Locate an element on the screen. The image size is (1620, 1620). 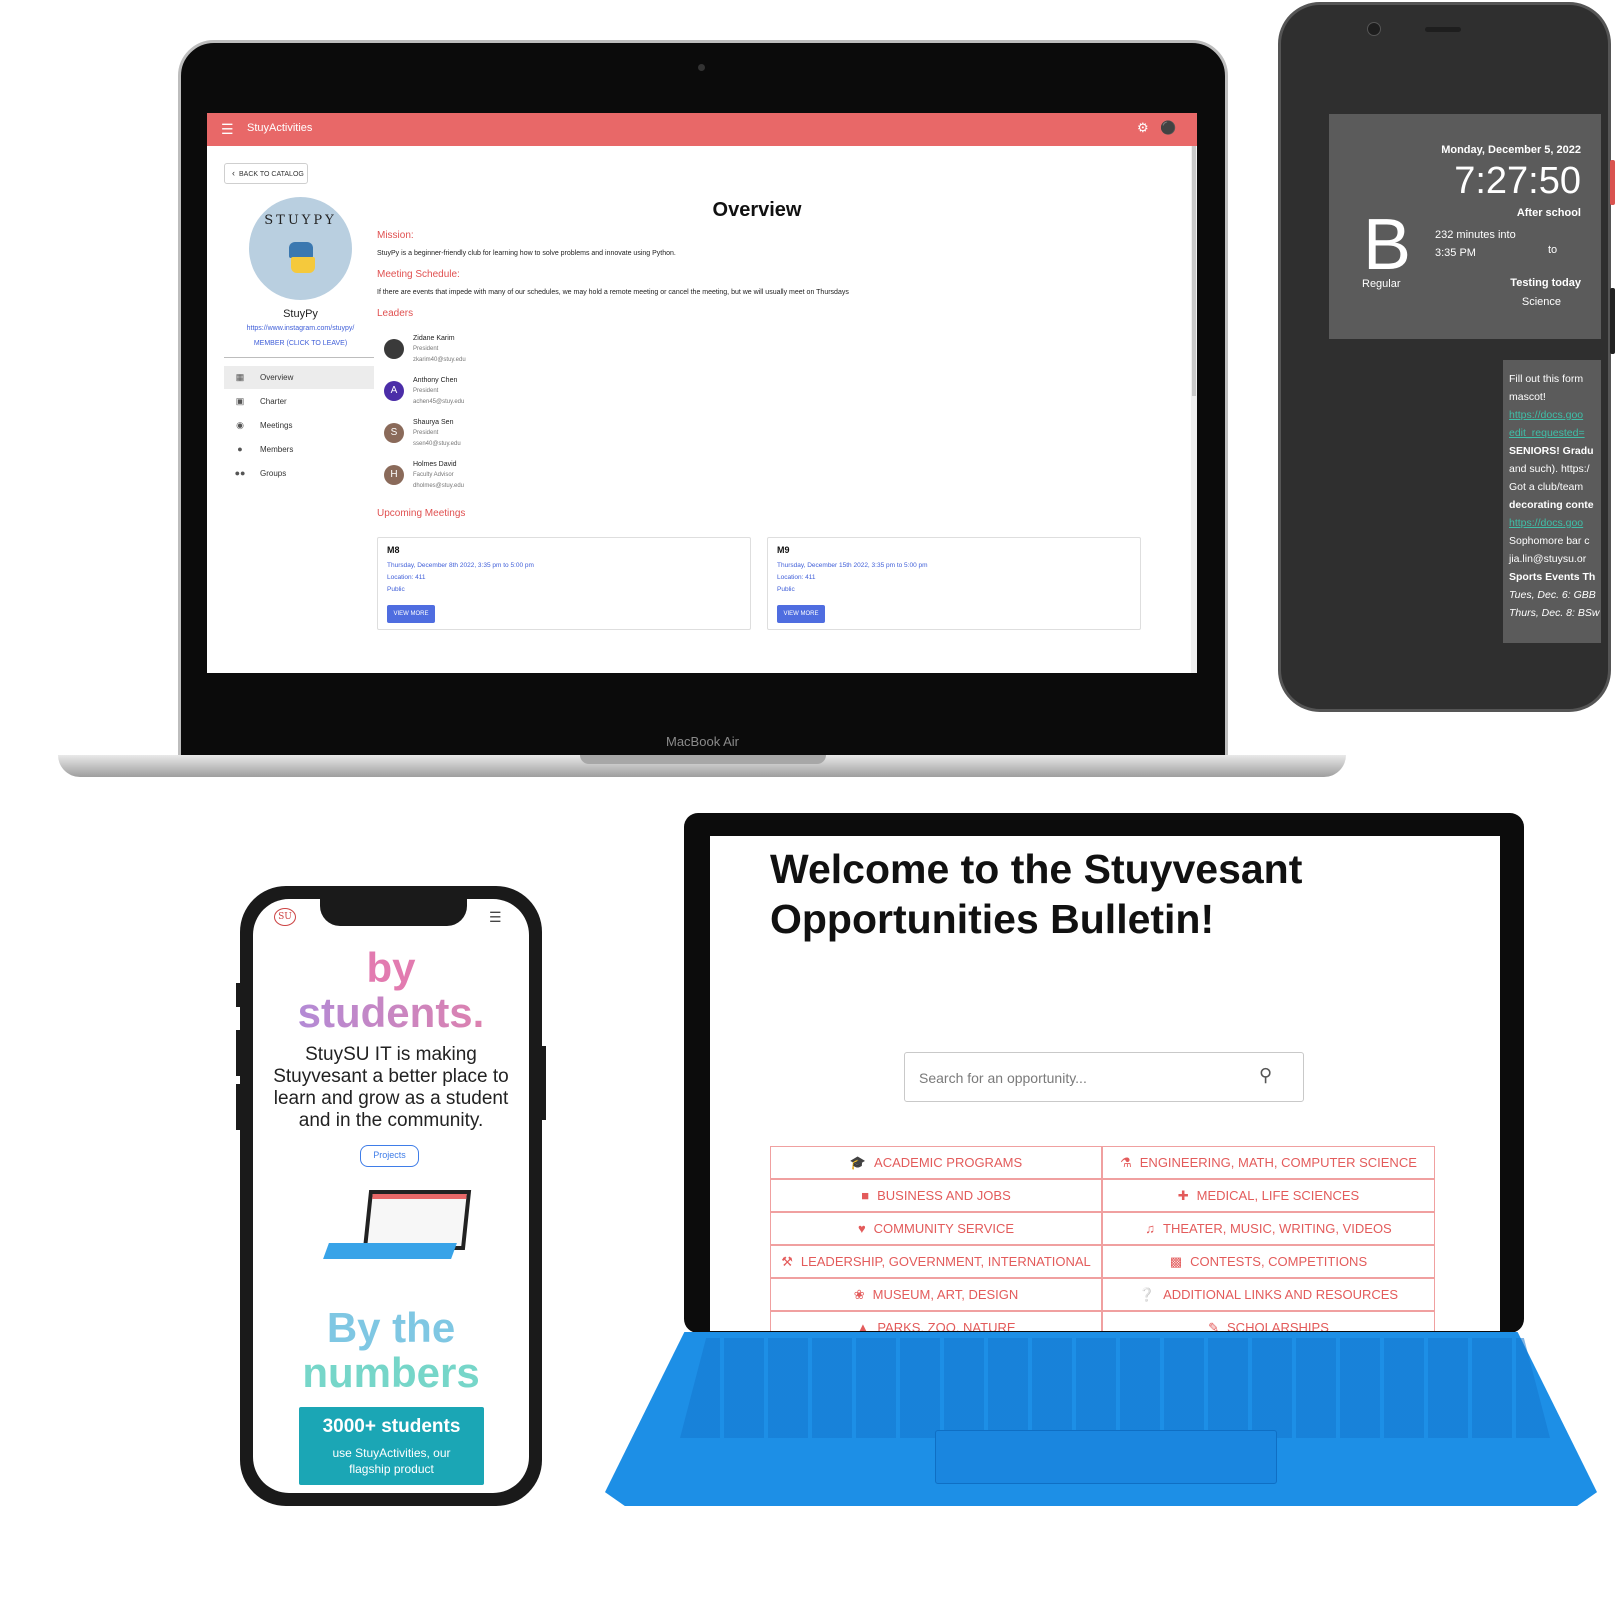
schedule-heading: Meeting Schedule: is located at coordinates (418, 274).